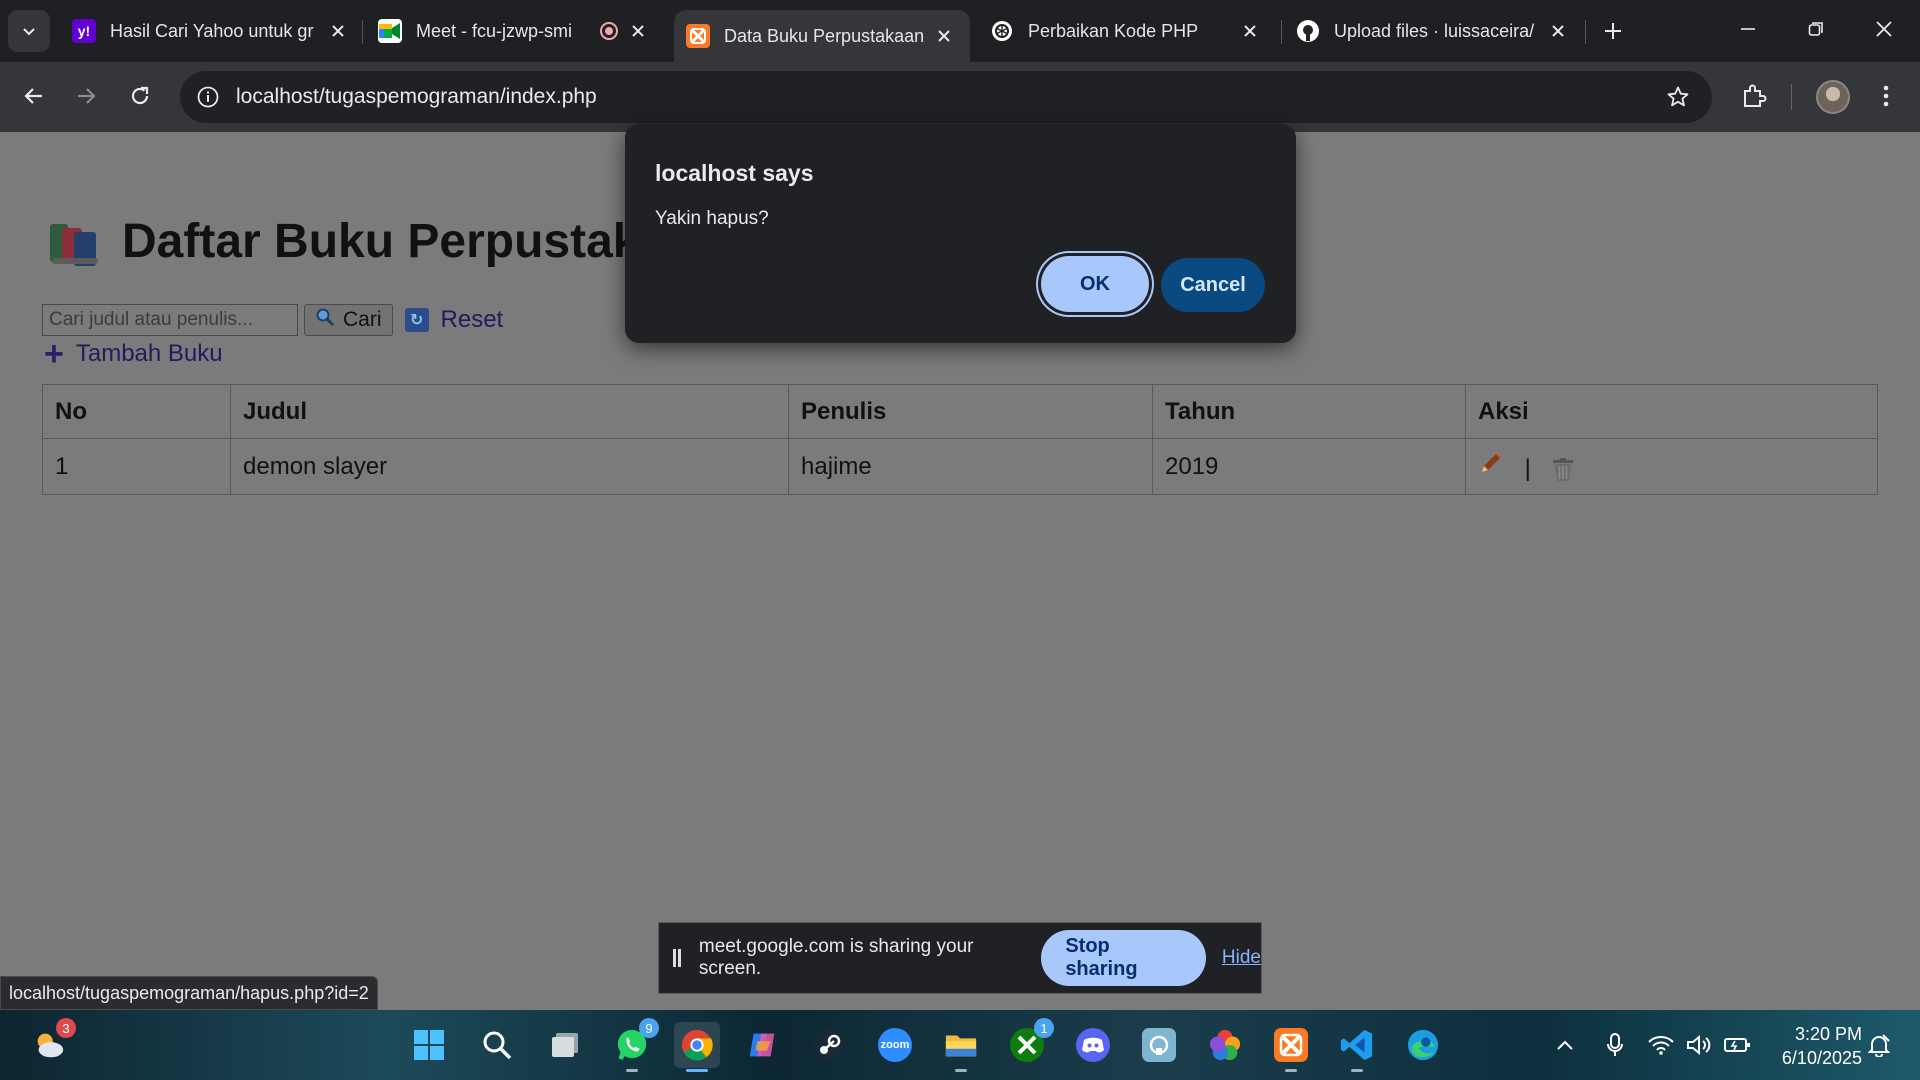 The height and width of the screenshot is (1080, 1920). I want to click on discord-app, so click(1093, 1045).